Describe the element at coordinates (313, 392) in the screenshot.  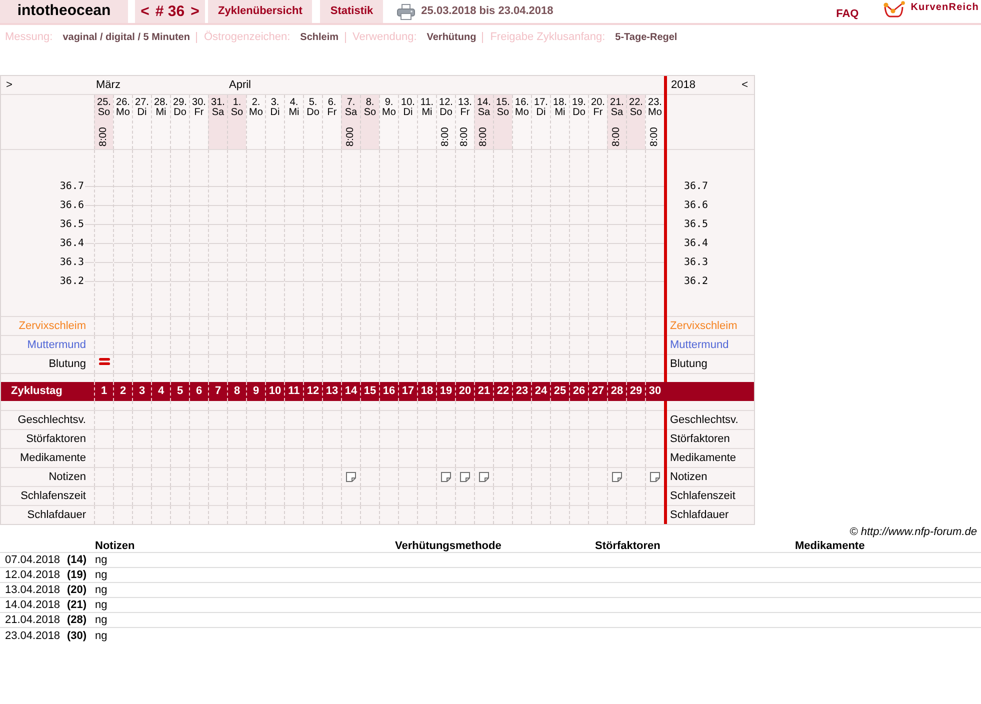
I see `cycle-day-number: 12` at that location.